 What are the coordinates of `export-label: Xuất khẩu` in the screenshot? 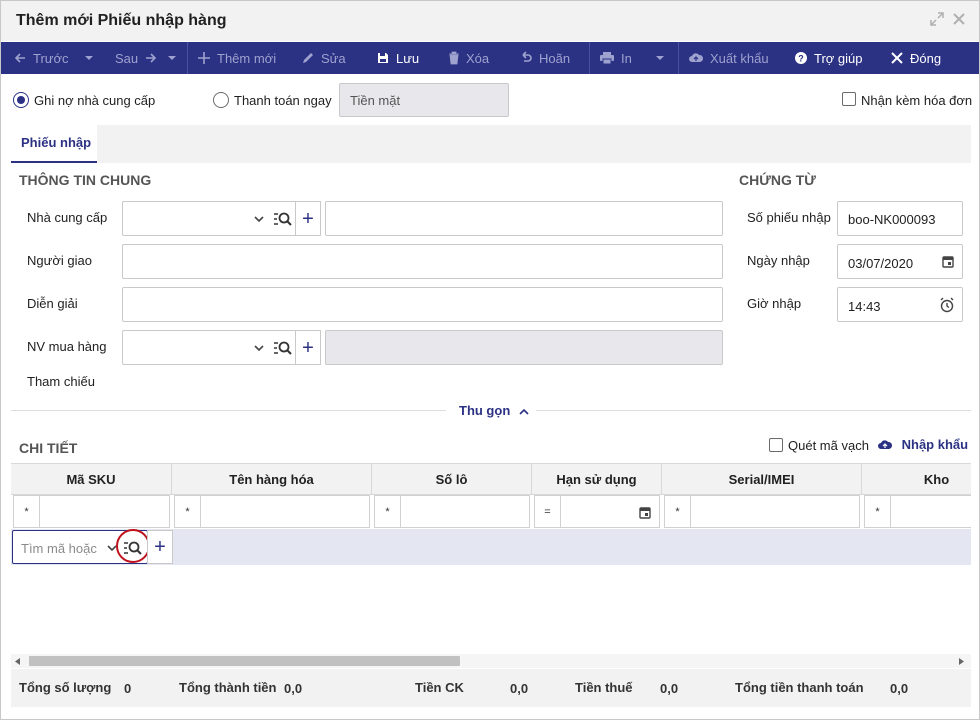 It's located at (739, 58).